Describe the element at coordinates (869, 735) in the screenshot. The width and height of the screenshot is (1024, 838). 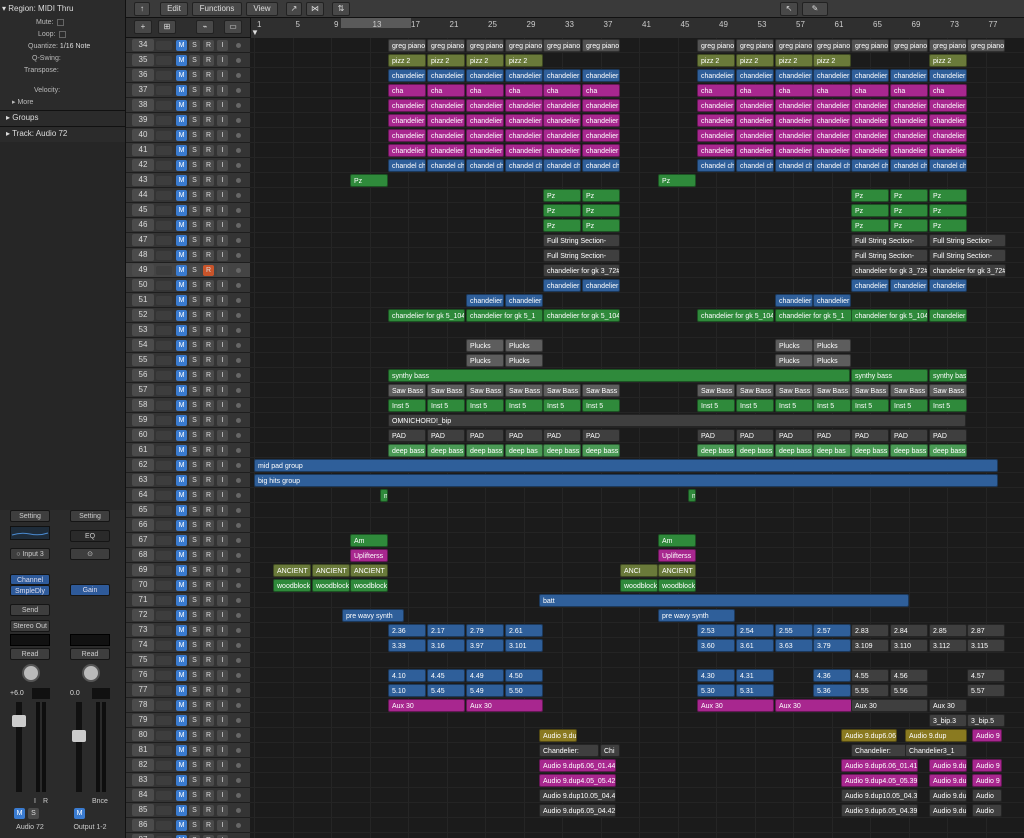
I see `region: Audio 9.dup6.06` at that location.